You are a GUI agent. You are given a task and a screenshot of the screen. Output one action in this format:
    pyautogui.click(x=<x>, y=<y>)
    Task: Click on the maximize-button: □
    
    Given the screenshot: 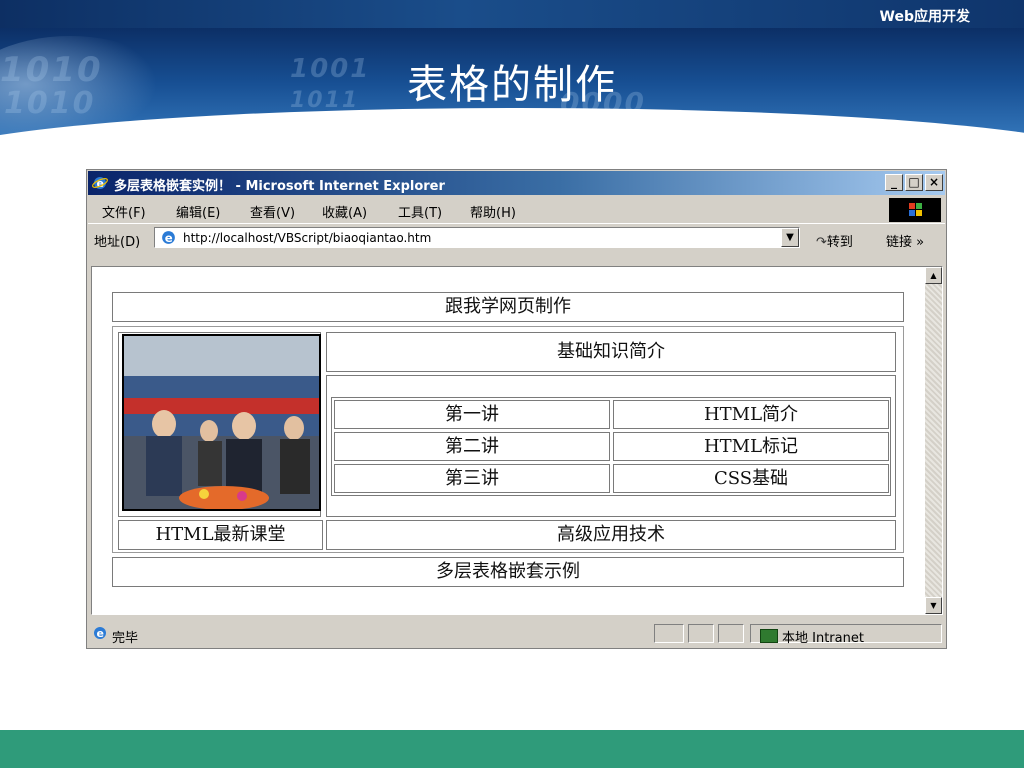 What is the action you would take?
    pyautogui.click(x=914, y=182)
    